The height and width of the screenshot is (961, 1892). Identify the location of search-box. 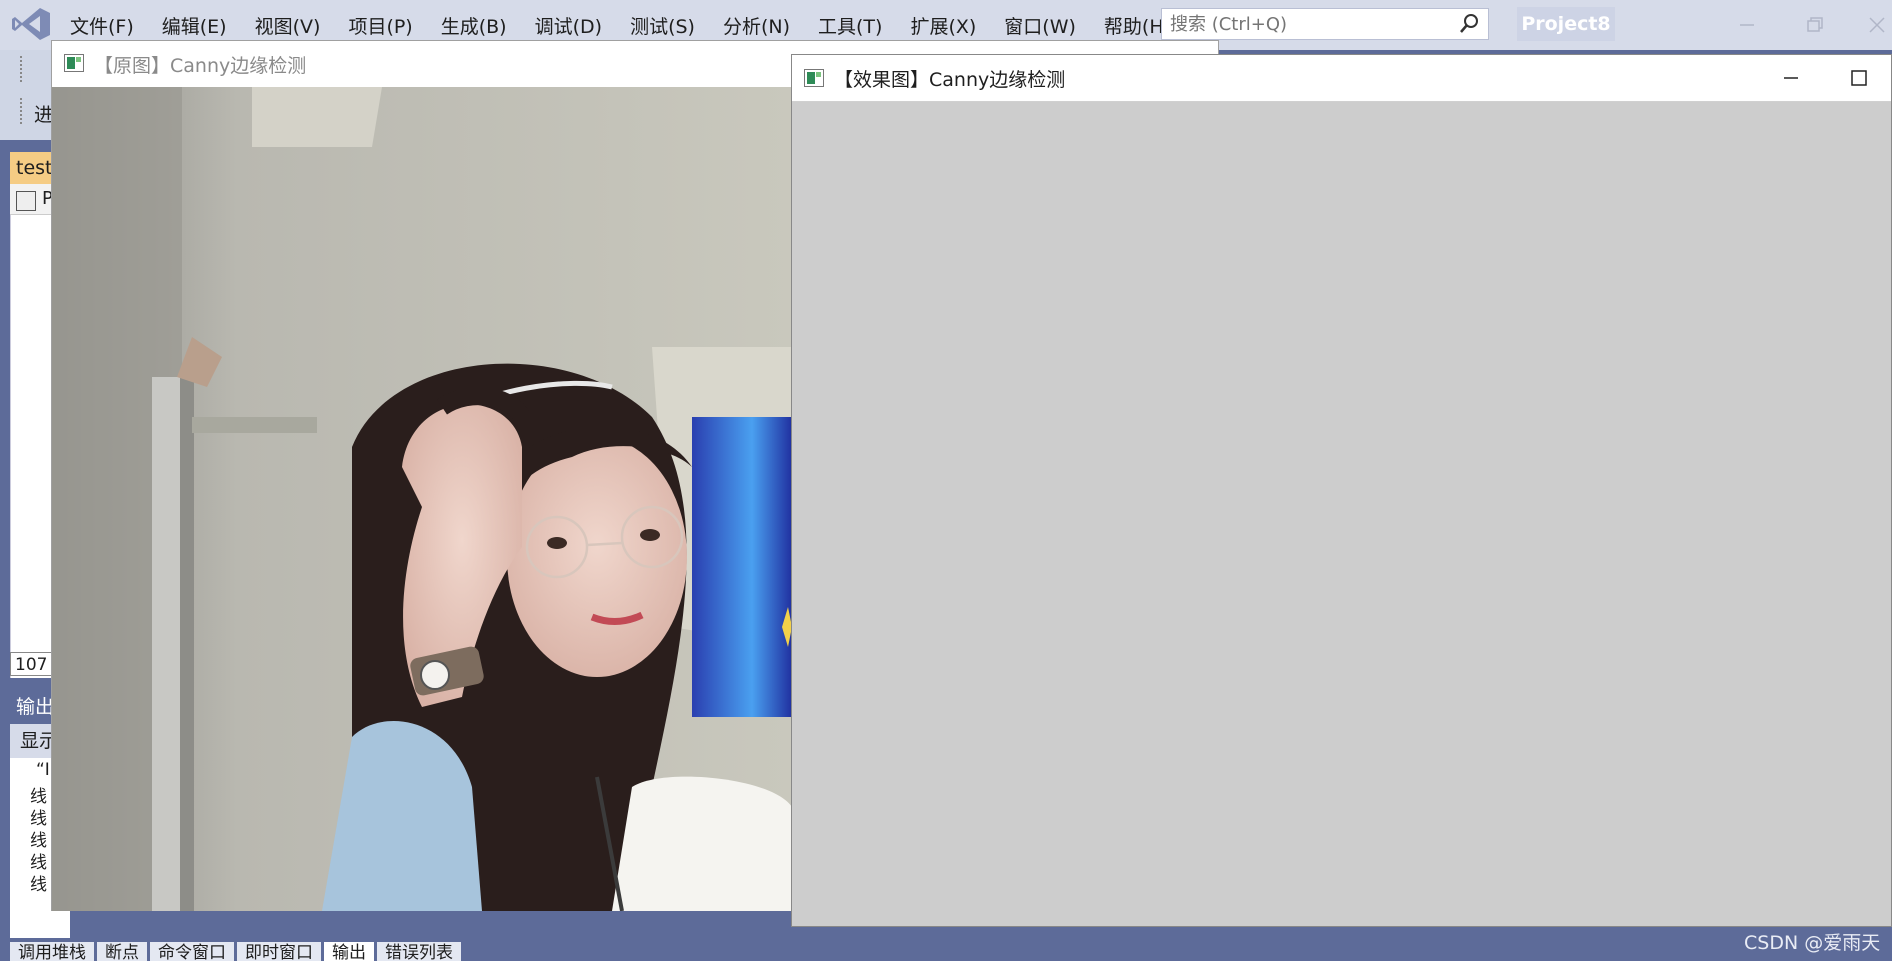
(1325, 24).